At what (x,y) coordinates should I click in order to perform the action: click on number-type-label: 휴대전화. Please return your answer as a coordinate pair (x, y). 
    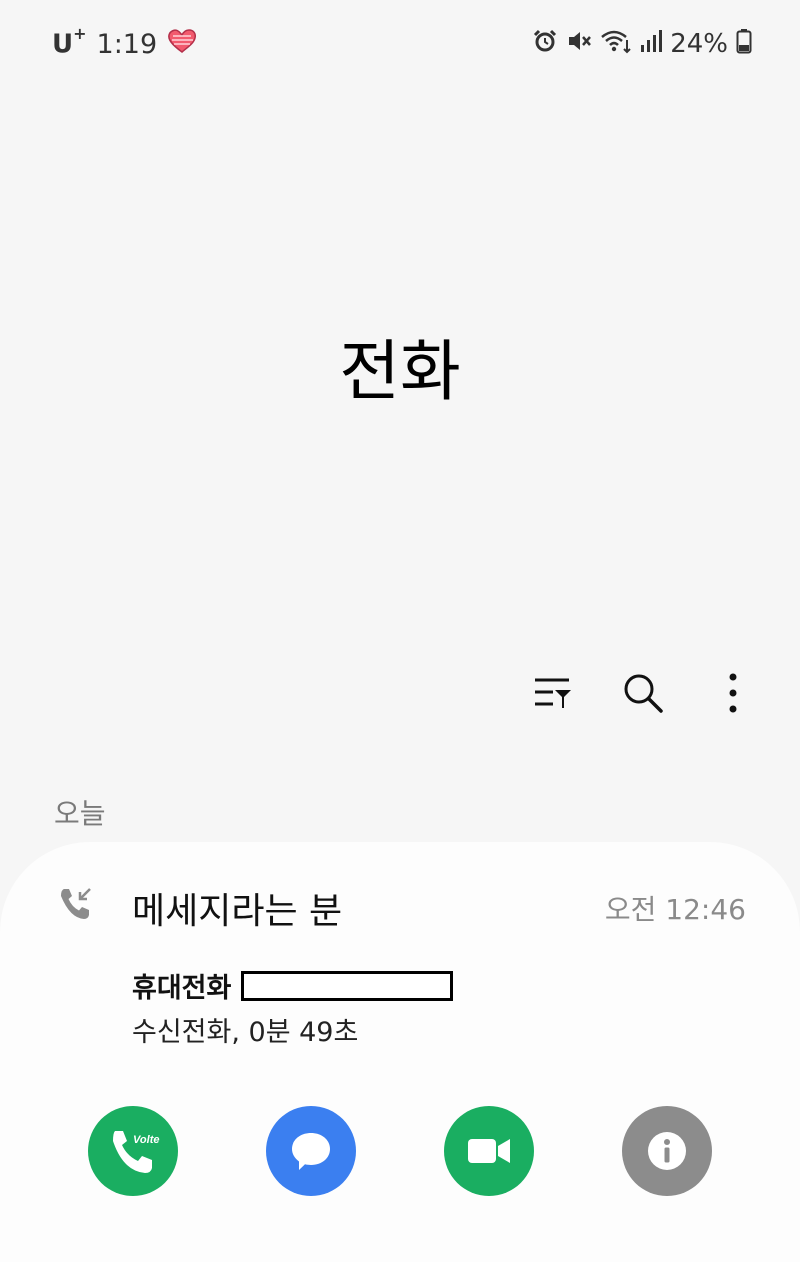
    Looking at the image, I should click on (182, 988).